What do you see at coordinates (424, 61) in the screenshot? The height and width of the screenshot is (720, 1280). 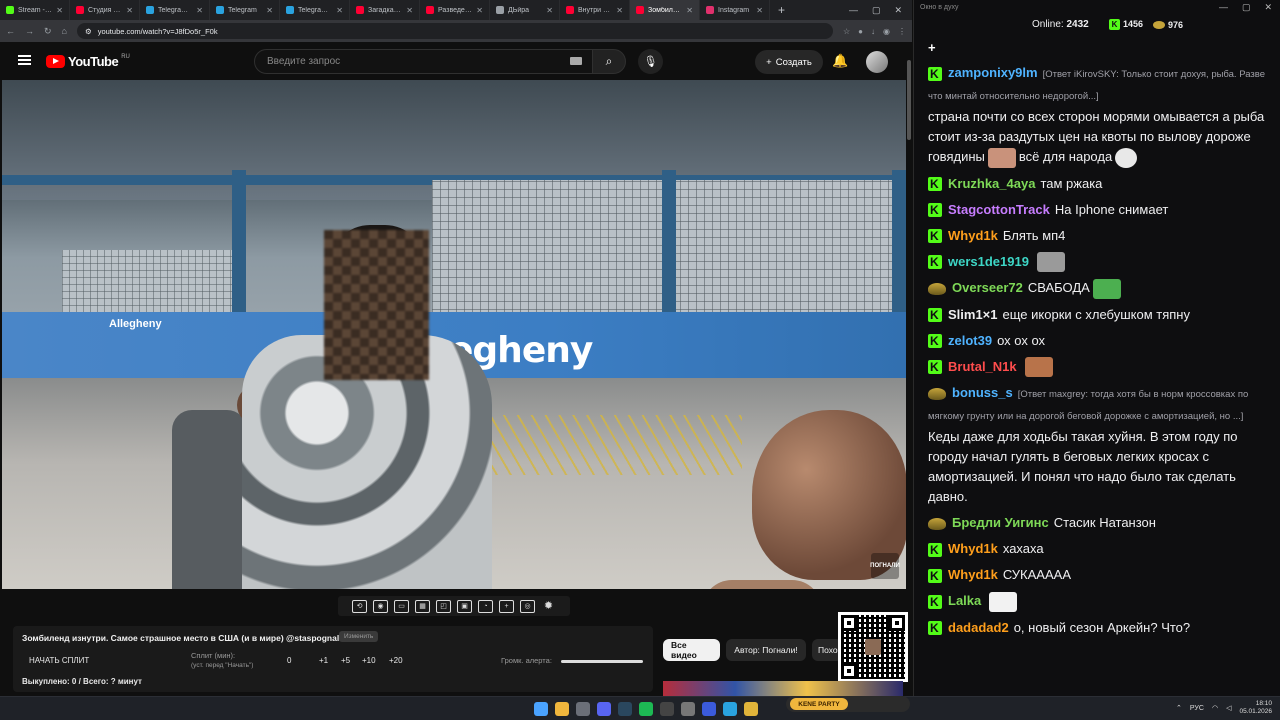 I see `search-input: Введите запрос` at bounding box center [424, 61].